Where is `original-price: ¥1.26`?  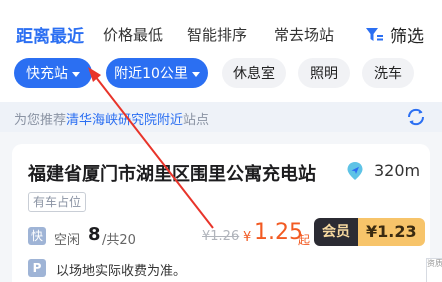
original-price: ¥1.26 is located at coordinates (221, 236).